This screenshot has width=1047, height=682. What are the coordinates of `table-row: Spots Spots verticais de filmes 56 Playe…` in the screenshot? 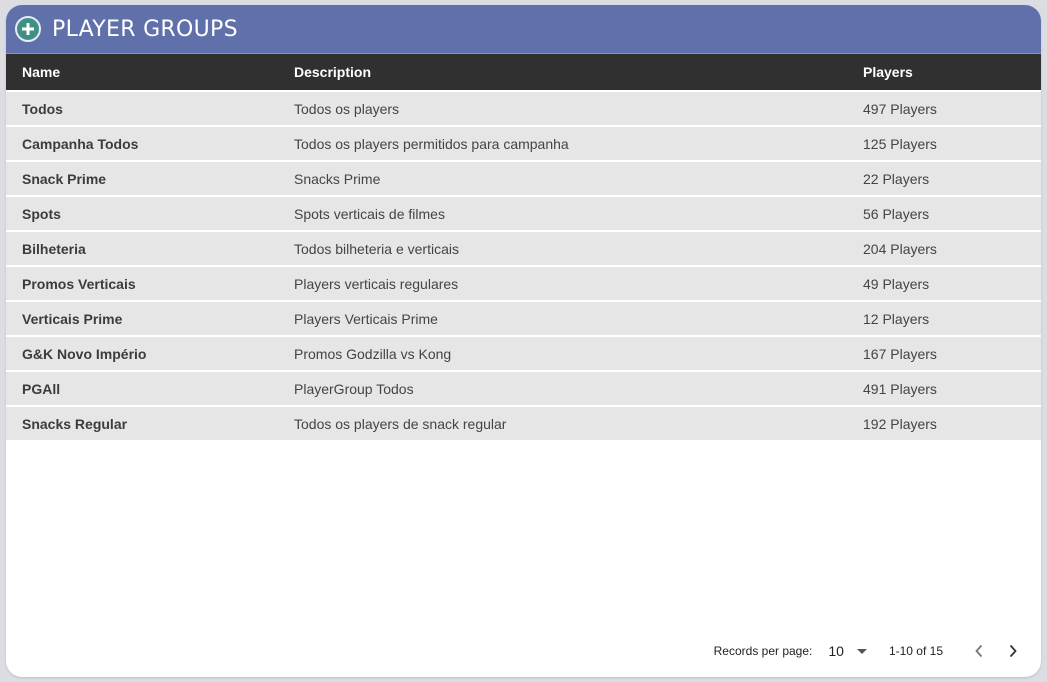 It's located at (523, 213).